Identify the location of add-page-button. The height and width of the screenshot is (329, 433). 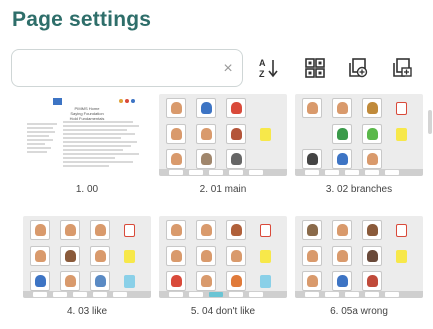
(358, 68).